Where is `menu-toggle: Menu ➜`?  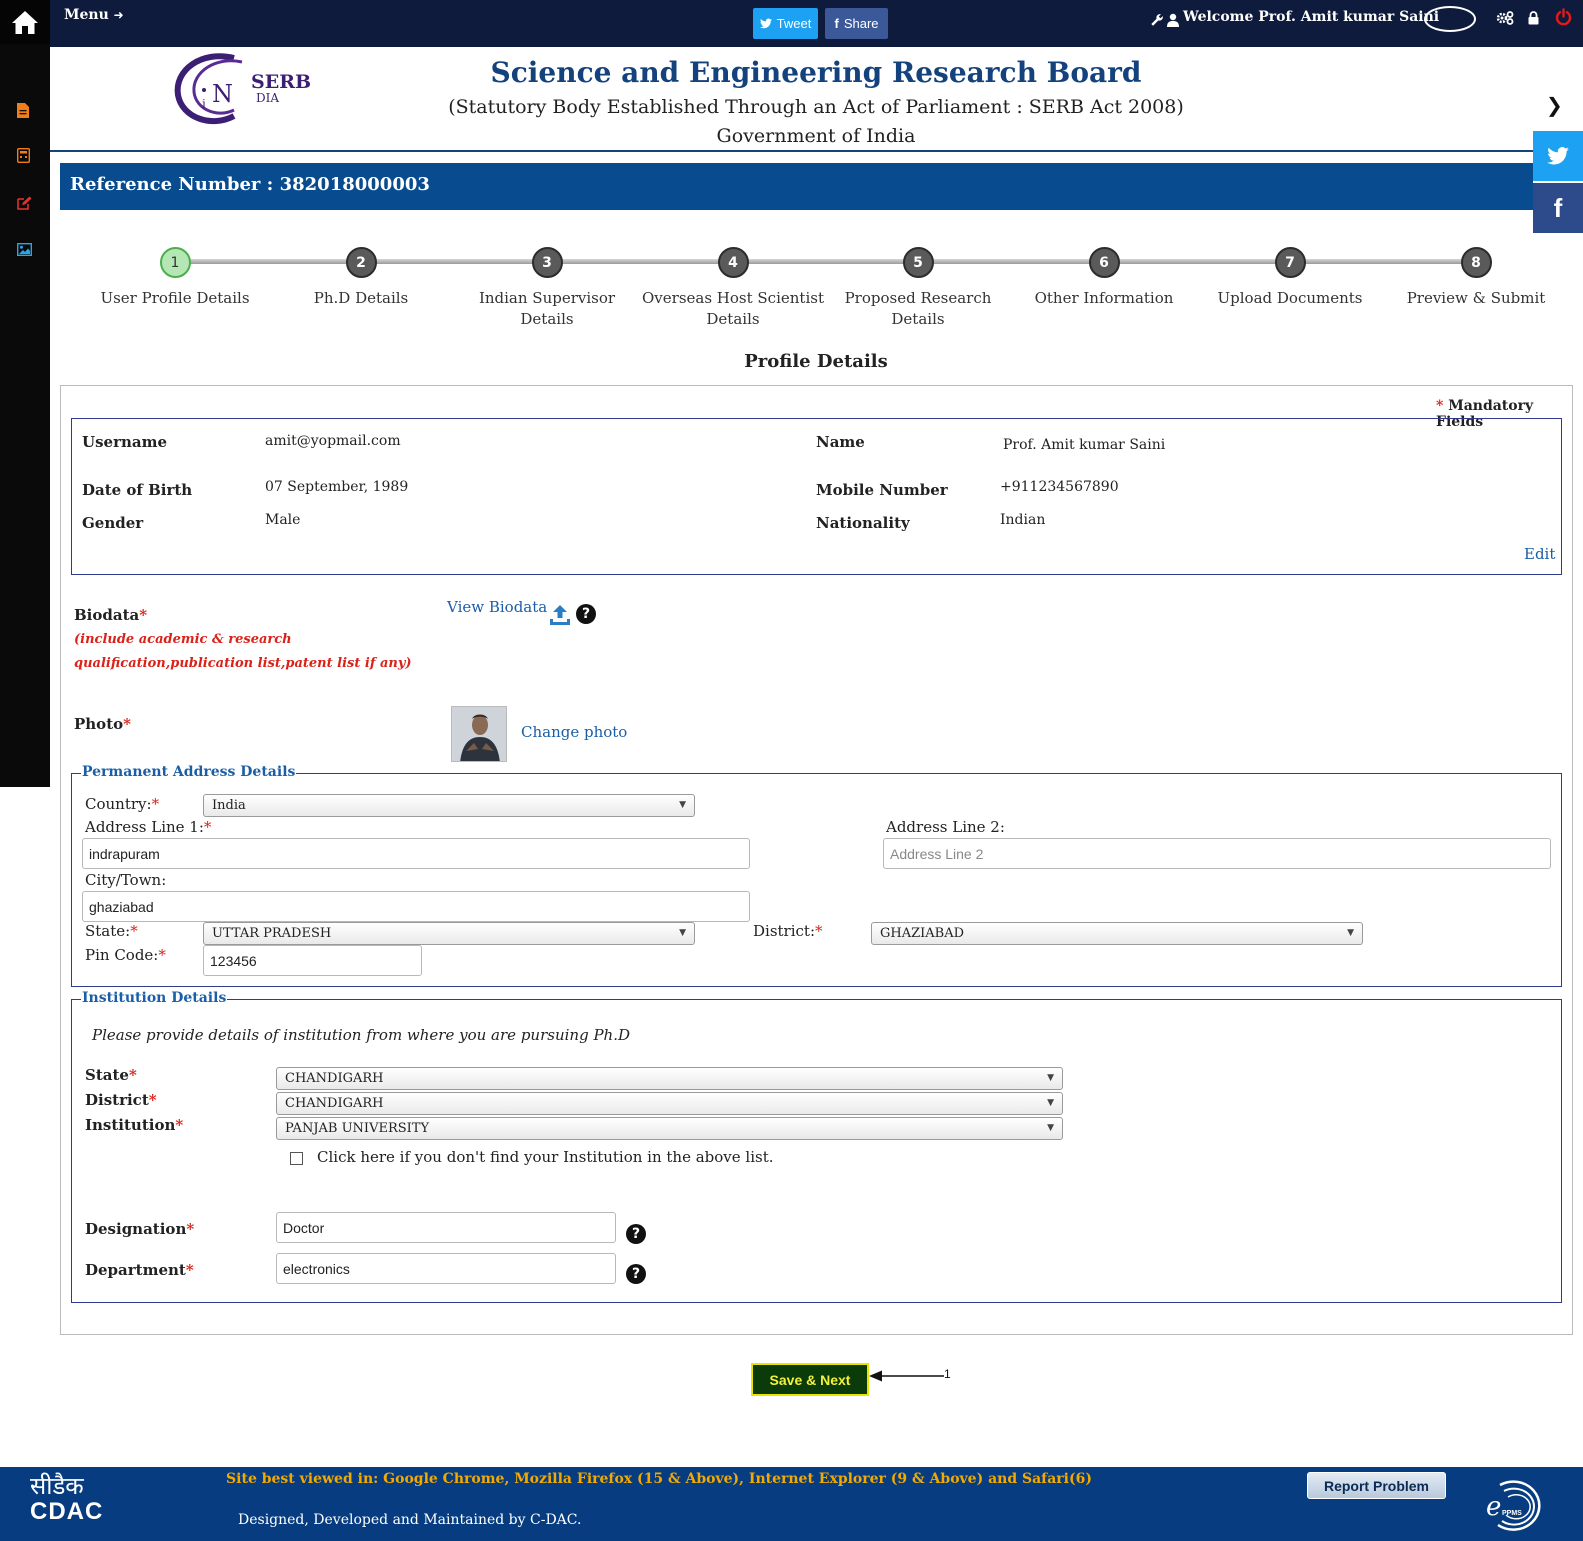
menu-toggle: Menu ➜ is located at coordinates (94, 15).